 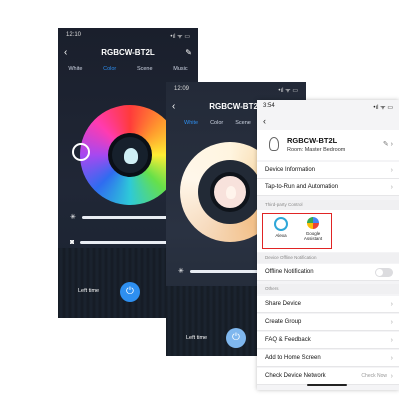 What do you see at coordinates (328, 322) in the screenshot?
I see `create-group-row: Create Group ›` at bounding box center [328, 322].